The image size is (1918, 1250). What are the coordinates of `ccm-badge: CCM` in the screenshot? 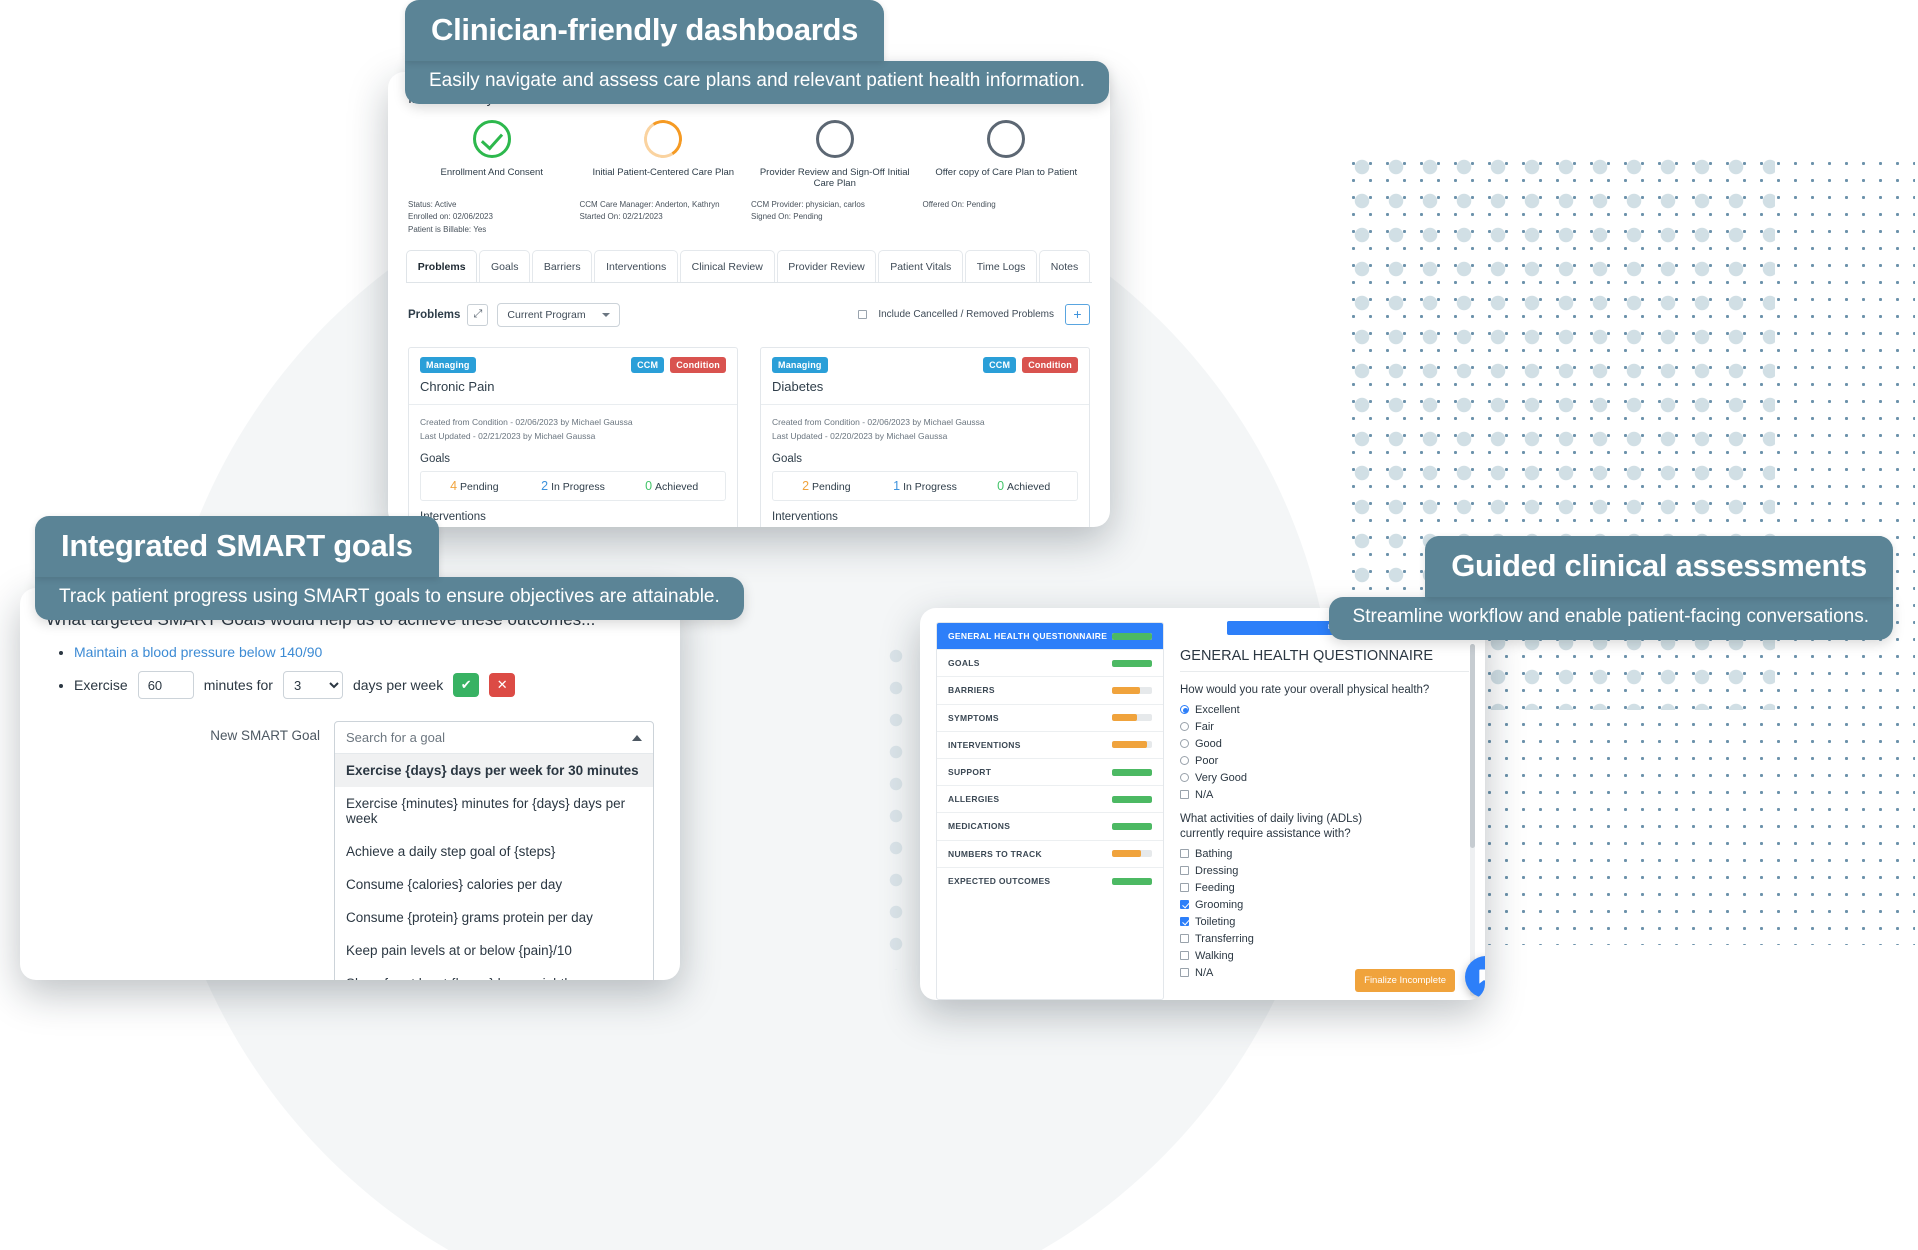 It's located at (648, 364).